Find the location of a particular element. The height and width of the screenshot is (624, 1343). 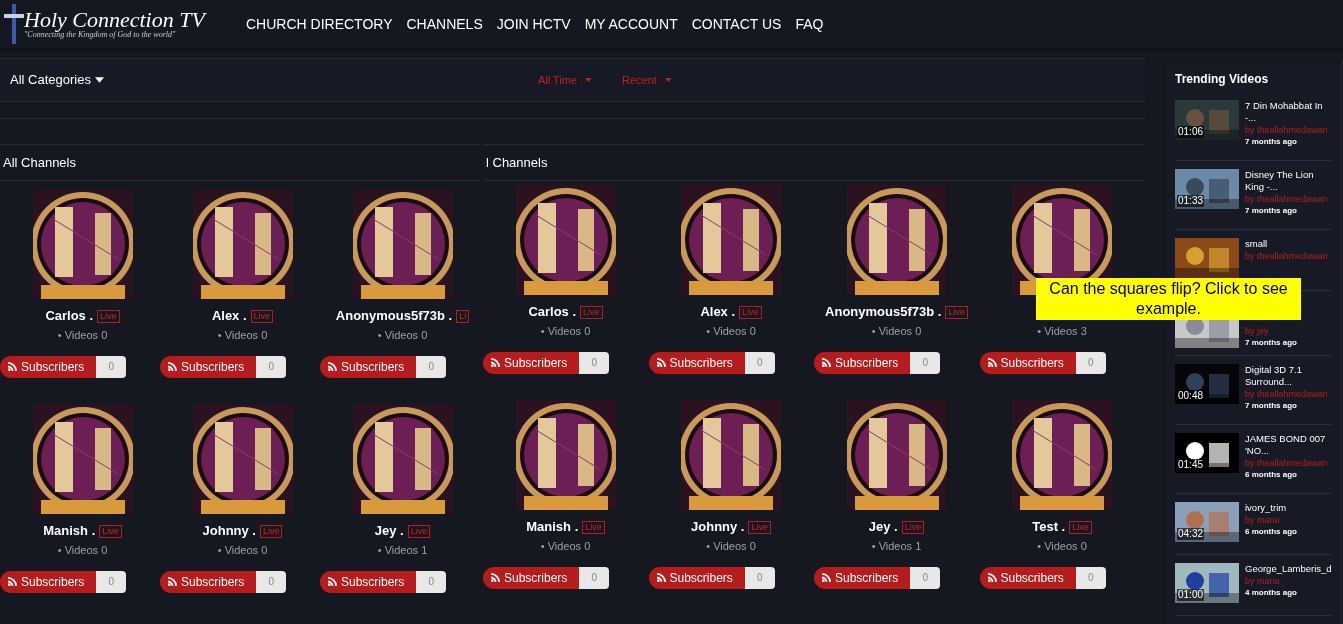

video-duration: 04:32 is located at coordinates (1191, 534).